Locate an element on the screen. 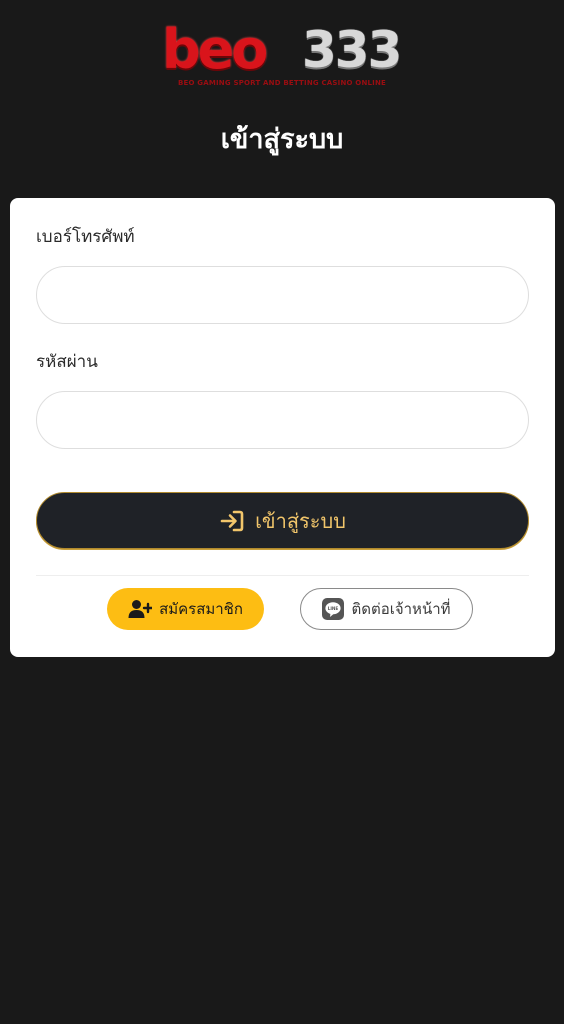  logo-brand-text: beo is located at coordinates (215, 49).